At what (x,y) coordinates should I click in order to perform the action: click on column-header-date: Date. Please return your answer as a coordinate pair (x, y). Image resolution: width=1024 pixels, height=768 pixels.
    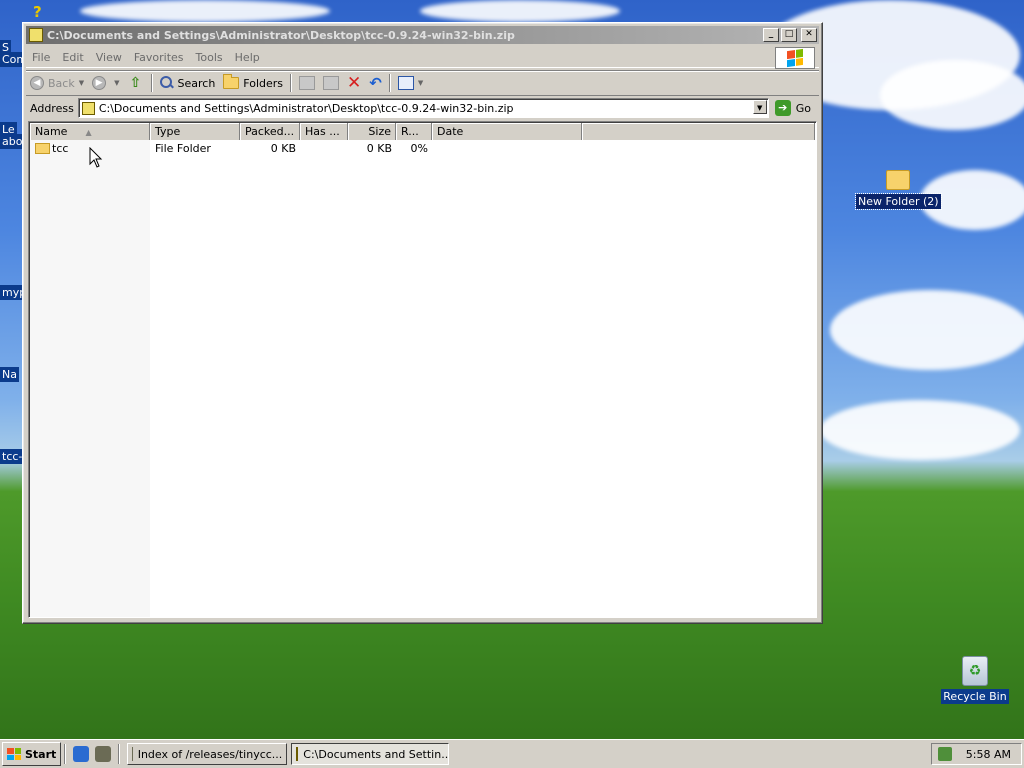
    Looking at the image, I should click on (507, 131).